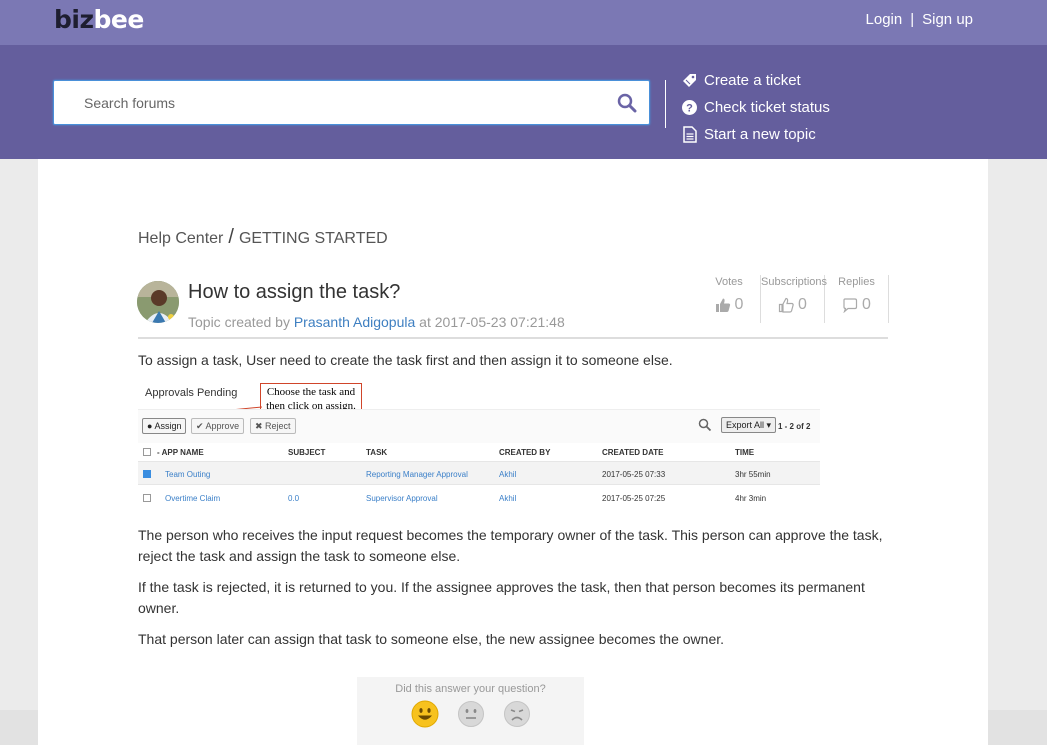 This screenshot has height=745, width=1047. I want to click on title-divider, so click(513, 338).